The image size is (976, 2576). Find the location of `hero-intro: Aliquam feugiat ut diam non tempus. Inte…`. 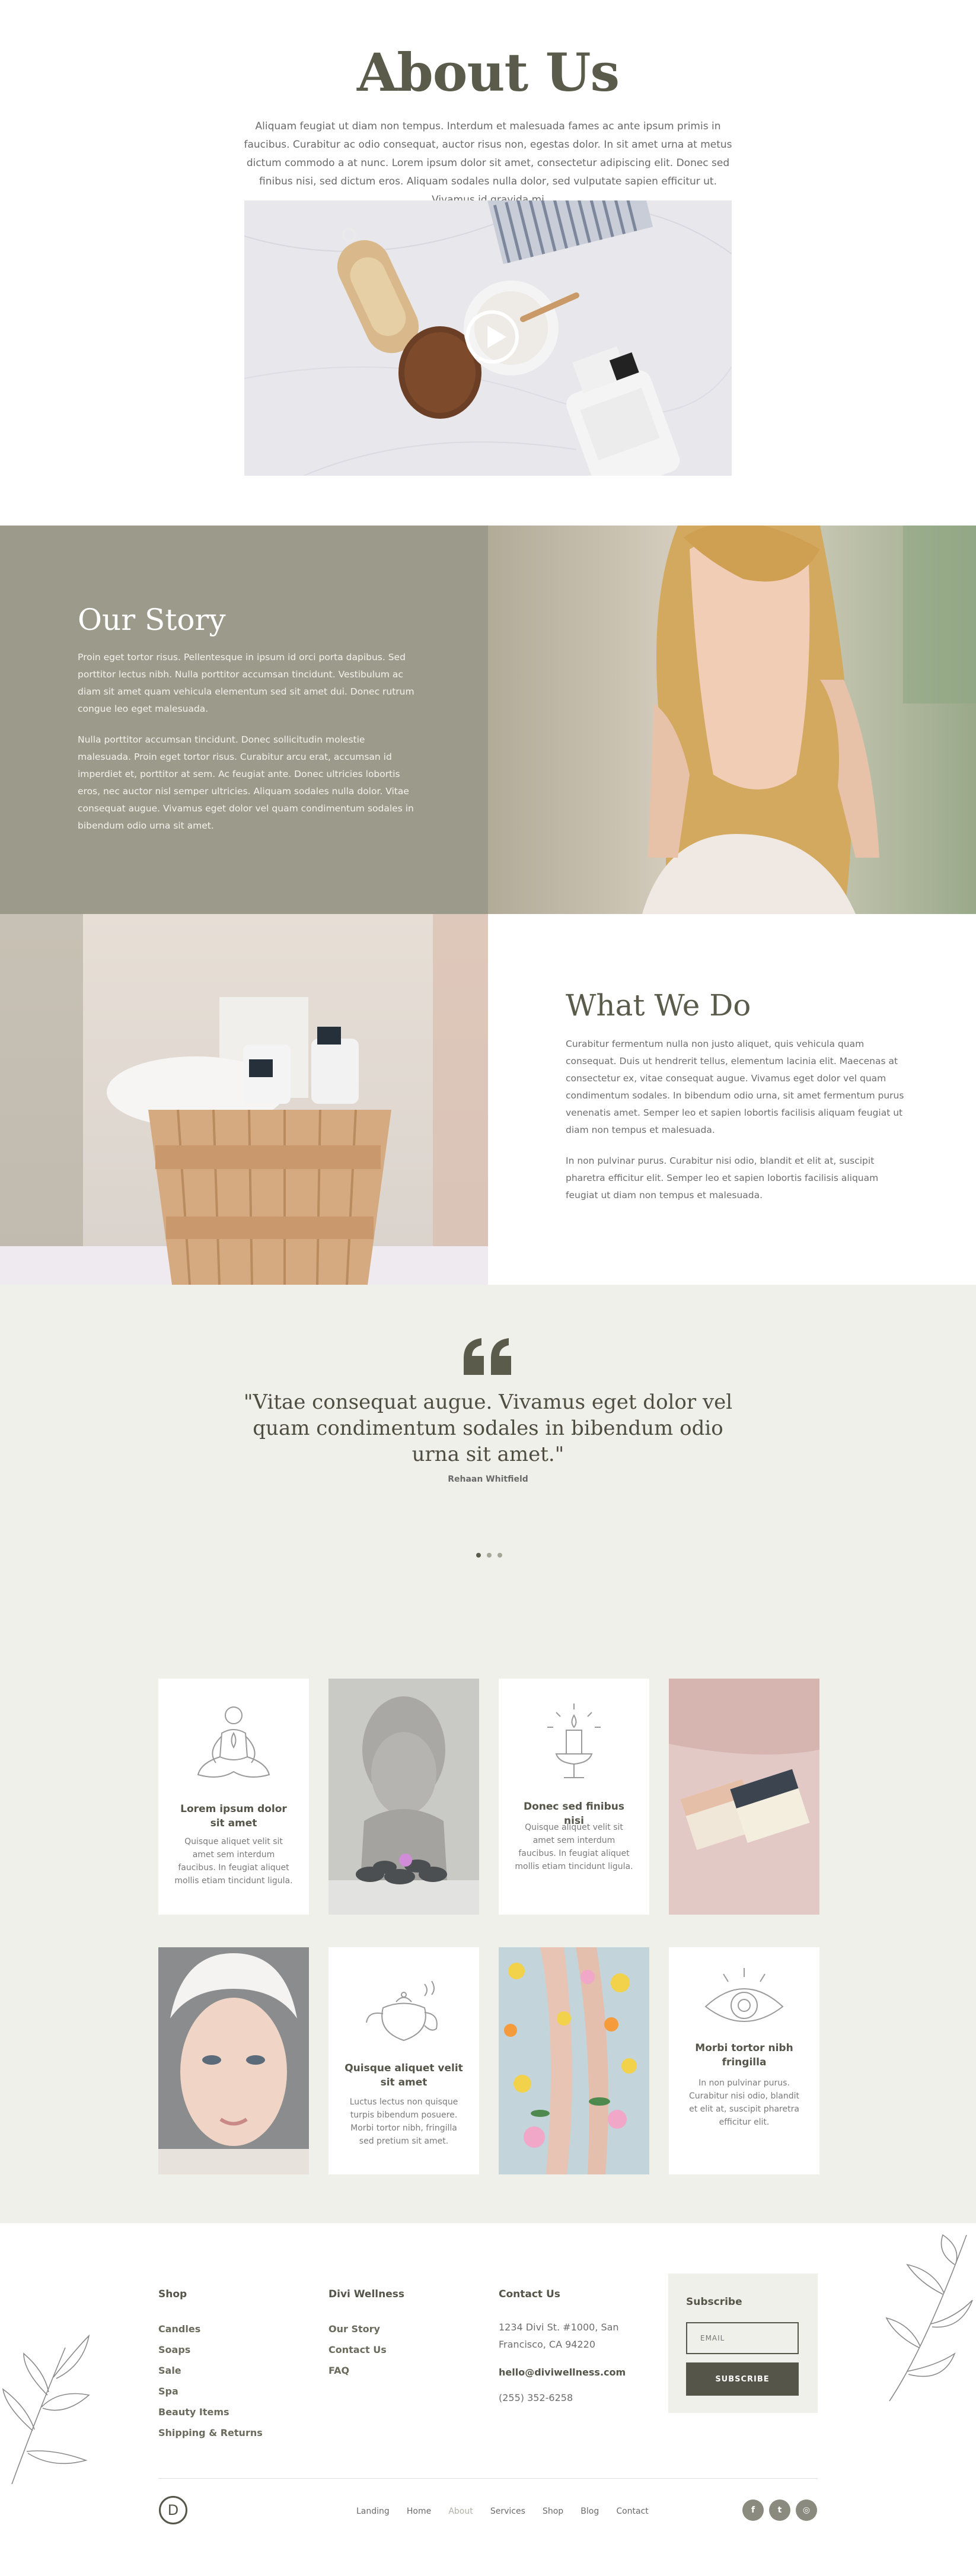

hero-intro: Aliquam feugiat ut diam non tempus. Inte… is located at coordinates (488, 163).